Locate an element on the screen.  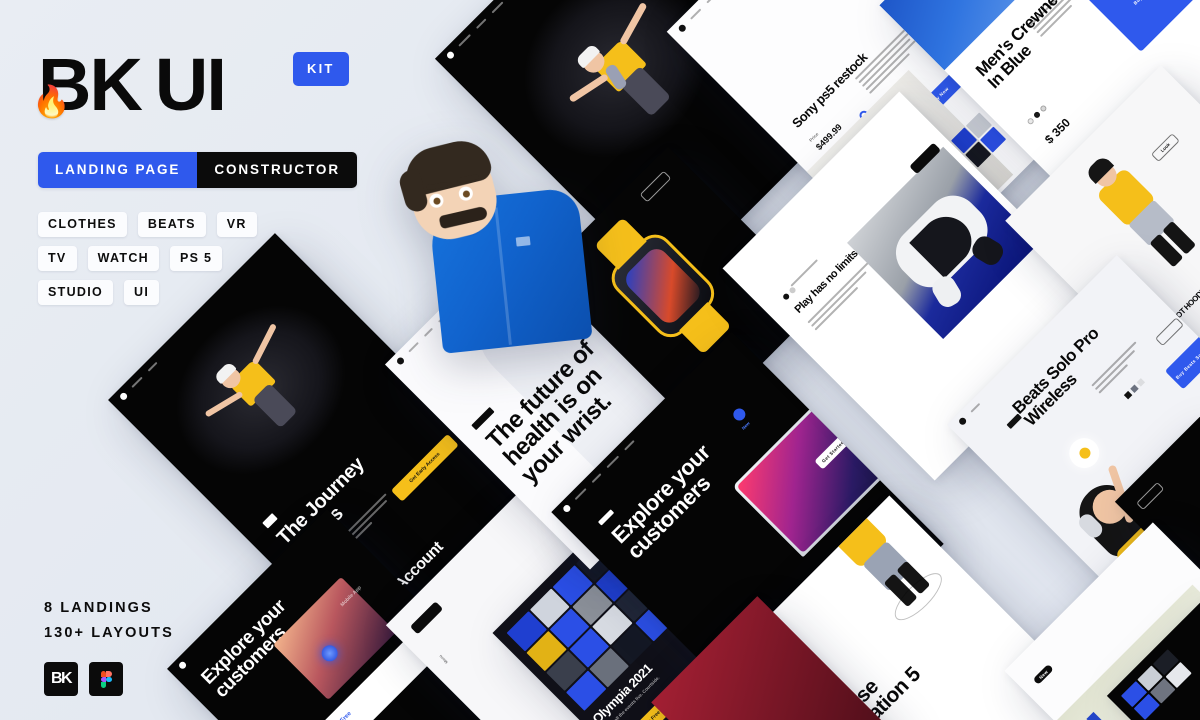
segmented-banner: LANDING PAGE CONSTRUCTOR is located at coordinates (197, 170).